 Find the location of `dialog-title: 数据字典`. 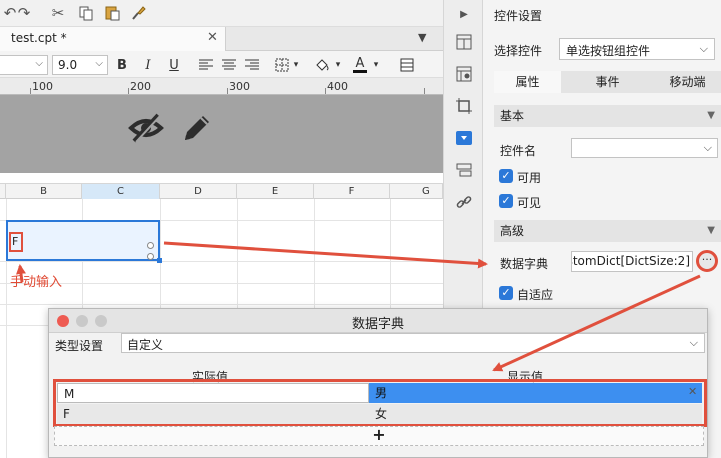

dialog-title: 数据字典 is located at coordinates (377, 324).